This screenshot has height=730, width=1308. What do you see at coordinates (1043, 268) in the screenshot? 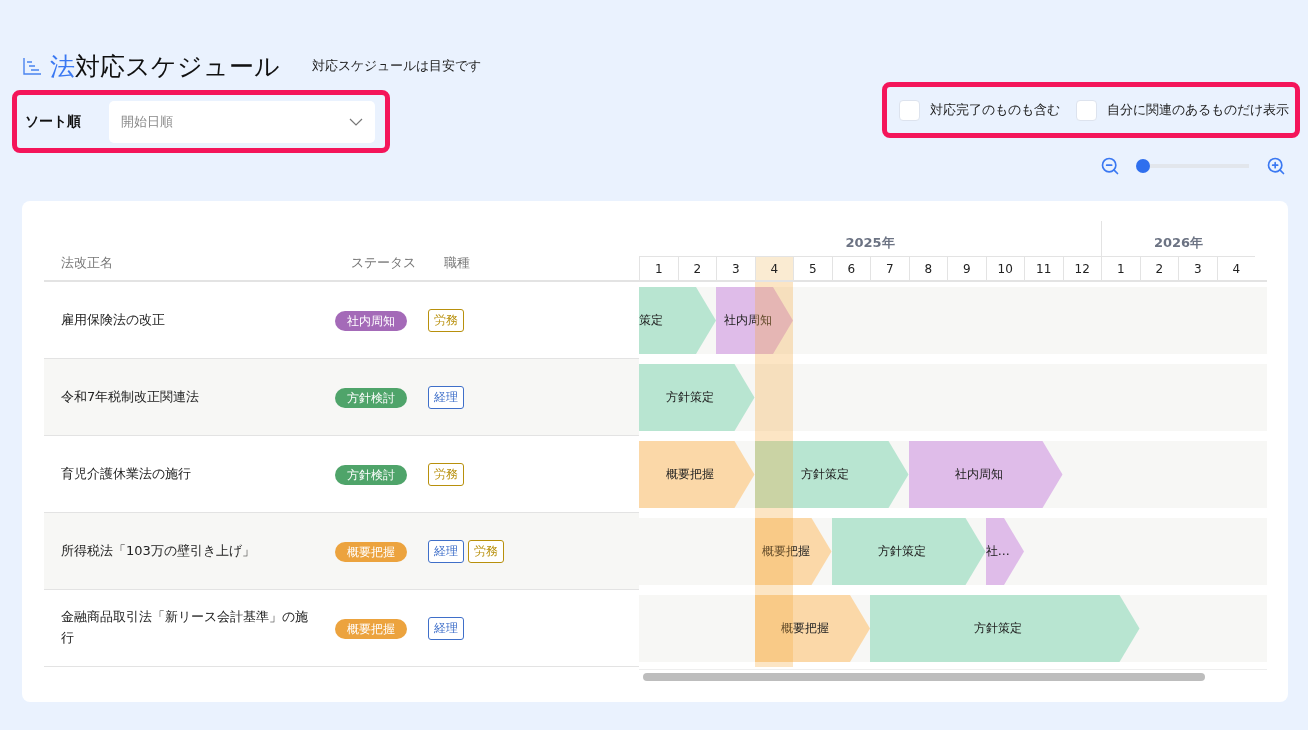
I see `month-cell: 11` at bounding box center [1043, 268].